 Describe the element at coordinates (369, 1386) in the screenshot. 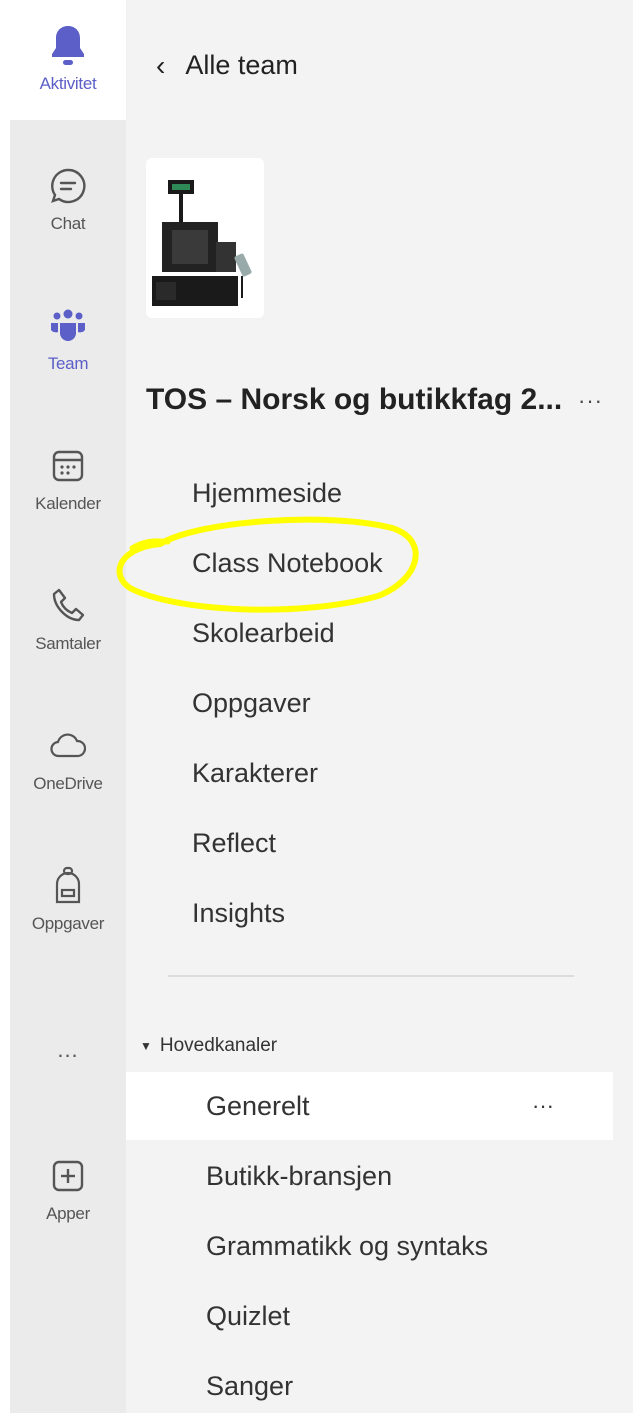

I see `channel-sanger: Sanger` at that location.